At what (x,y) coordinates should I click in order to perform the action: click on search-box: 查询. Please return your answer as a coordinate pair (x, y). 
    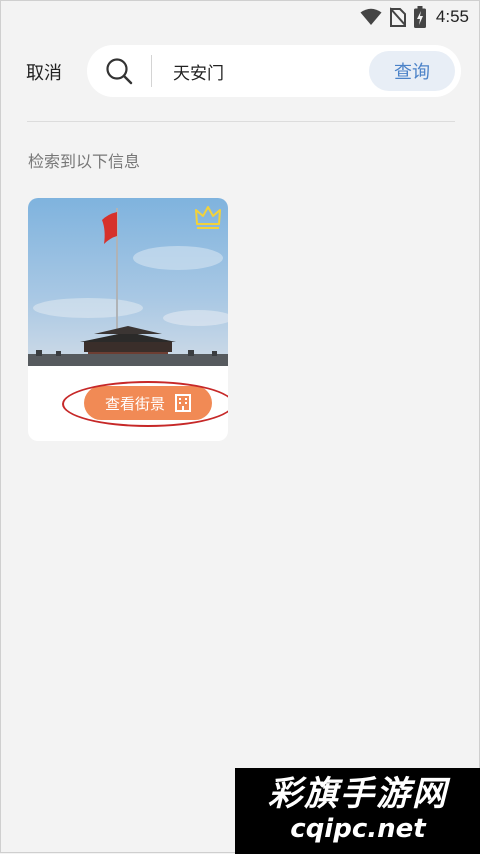
    Looking at the image, I should click on (274, 71).